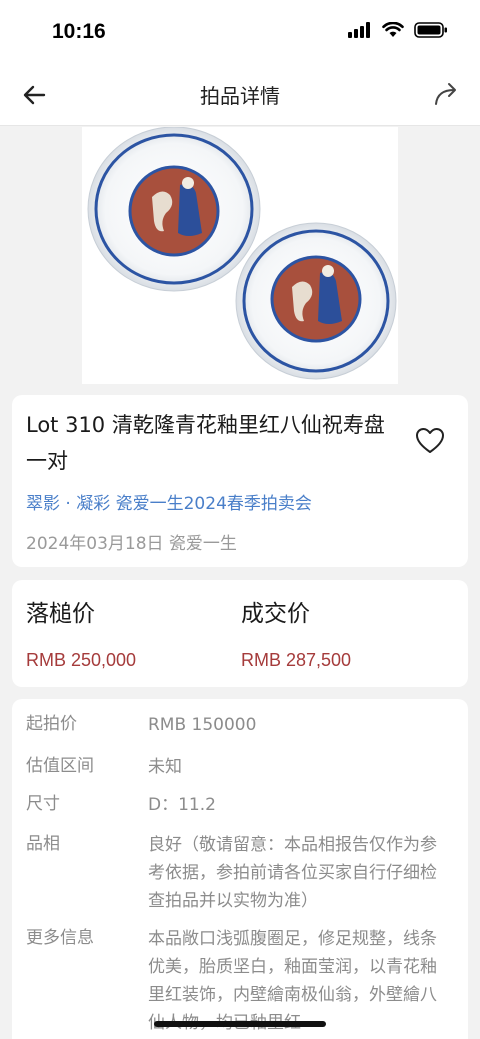  Describe the element at coordinates (359, 30) in the screenshot. I see `signal-icon` at that location.